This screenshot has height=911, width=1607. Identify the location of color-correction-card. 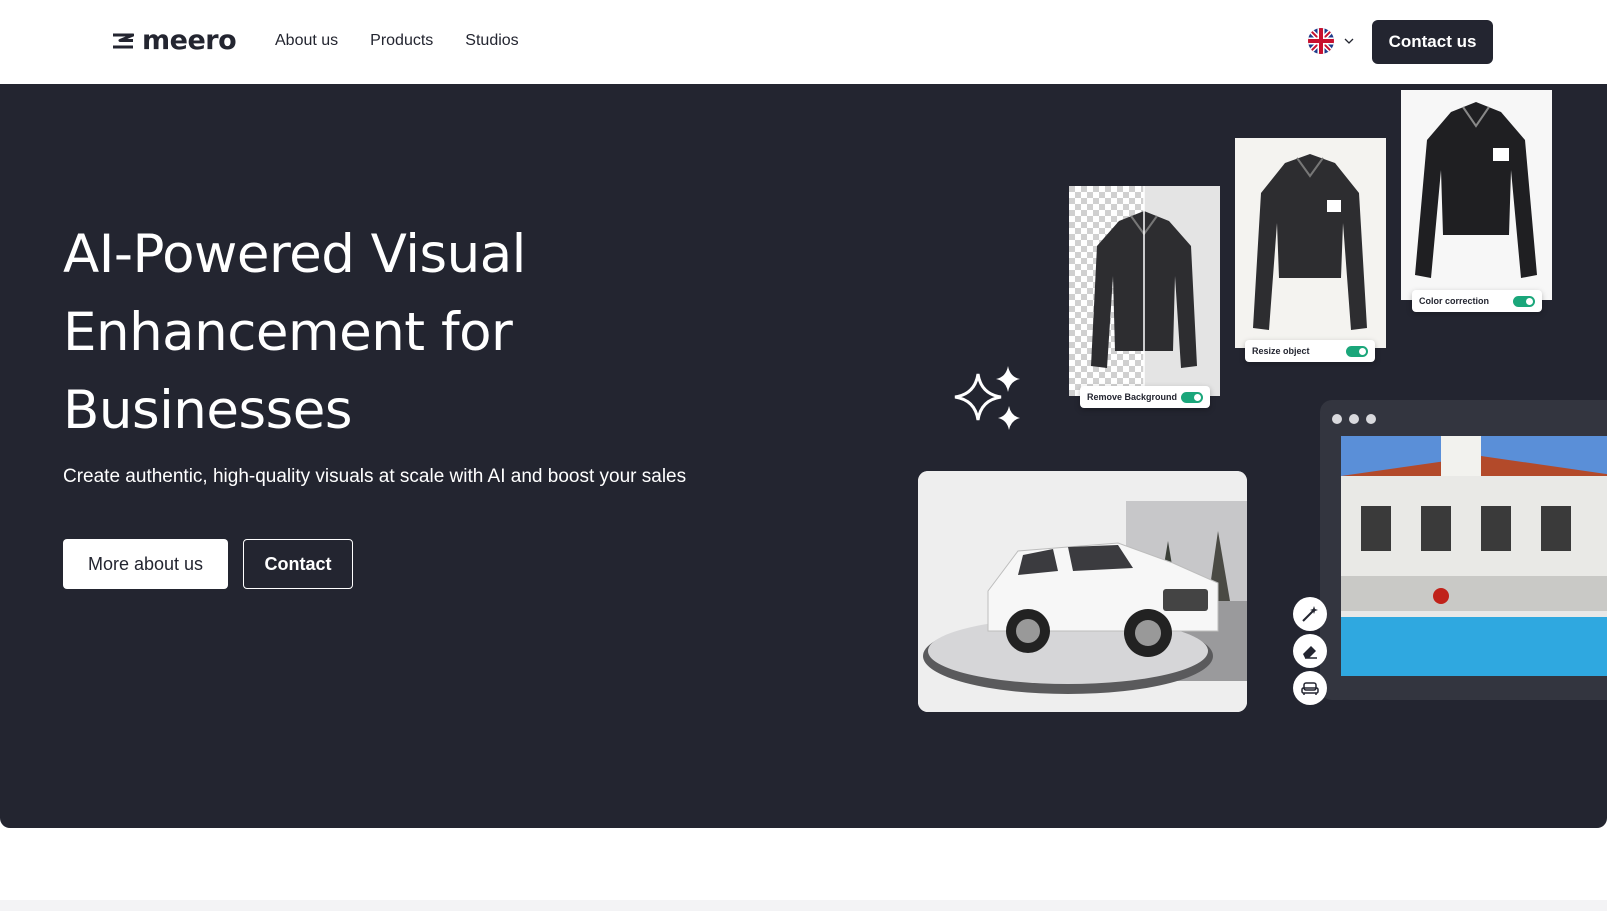
(1476, 195).